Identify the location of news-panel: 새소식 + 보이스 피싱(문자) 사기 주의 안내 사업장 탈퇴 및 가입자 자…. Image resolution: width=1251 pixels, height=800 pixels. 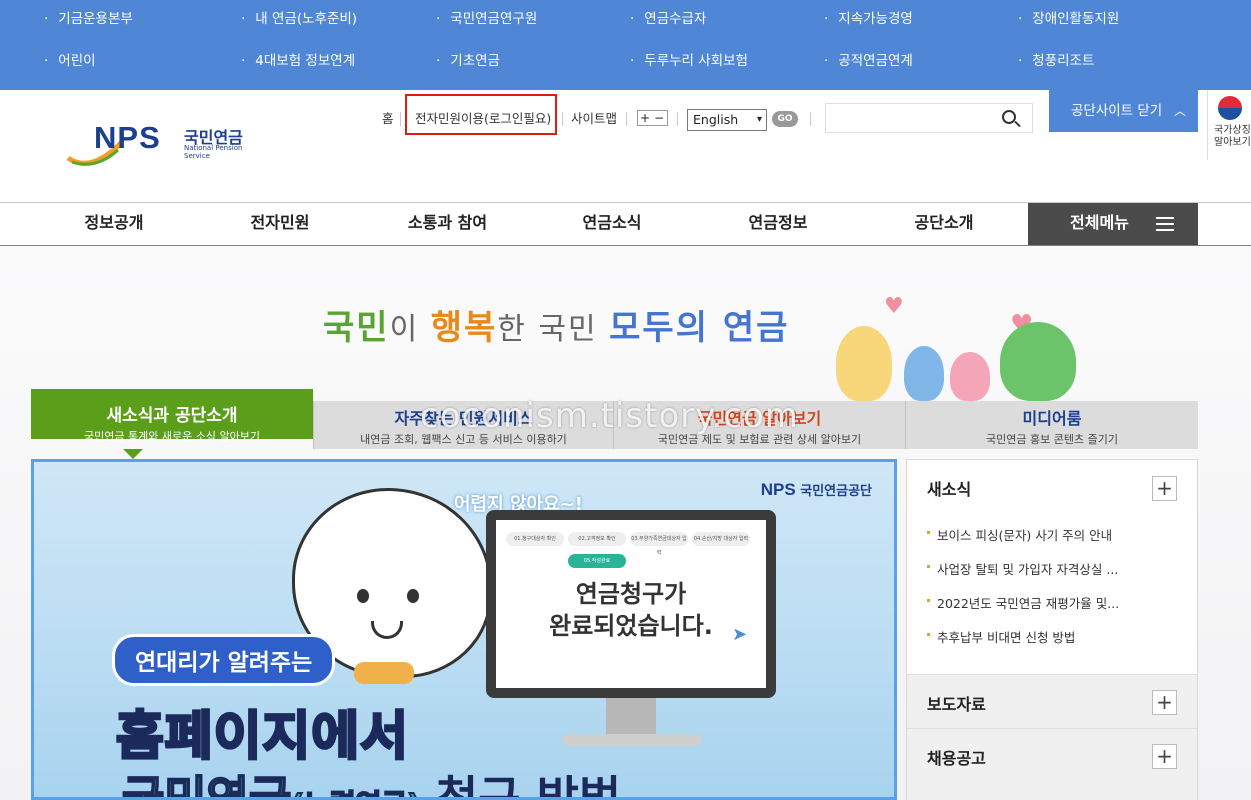
(1052, 629).